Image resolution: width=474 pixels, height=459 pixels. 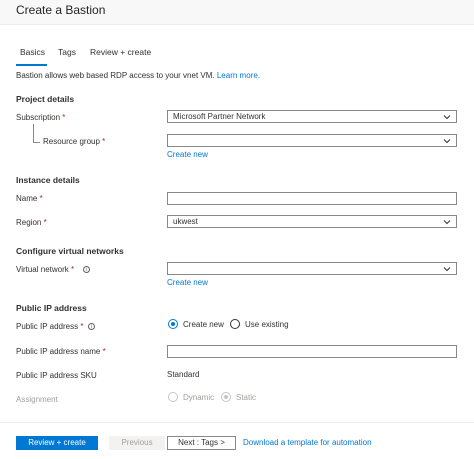 What do you see at coordinates (187, 154) in the screenshot?
I see `create-new-resource-group-link: Create new` at bounding box center [187, 154].